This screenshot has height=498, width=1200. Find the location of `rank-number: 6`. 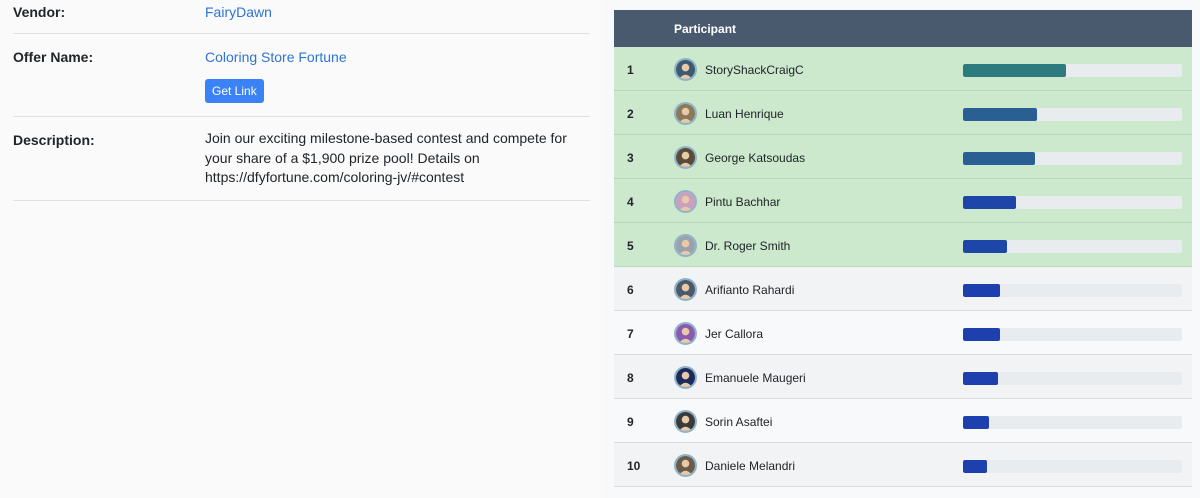

rank-number: 6 is located at coordinates (630, 290).